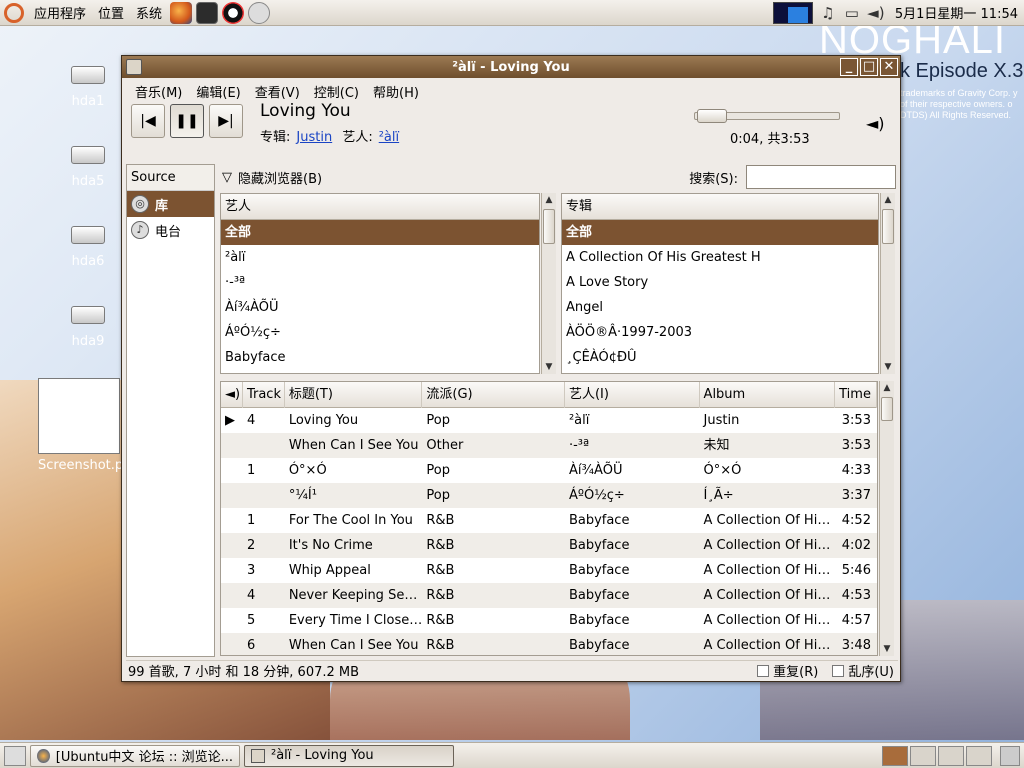 Image resolution: width=1024 pixels, height=768 pixels. Describe the element at coordinates (852, 13) in the screenshot. I see `printer-icon: ▭` at that location.